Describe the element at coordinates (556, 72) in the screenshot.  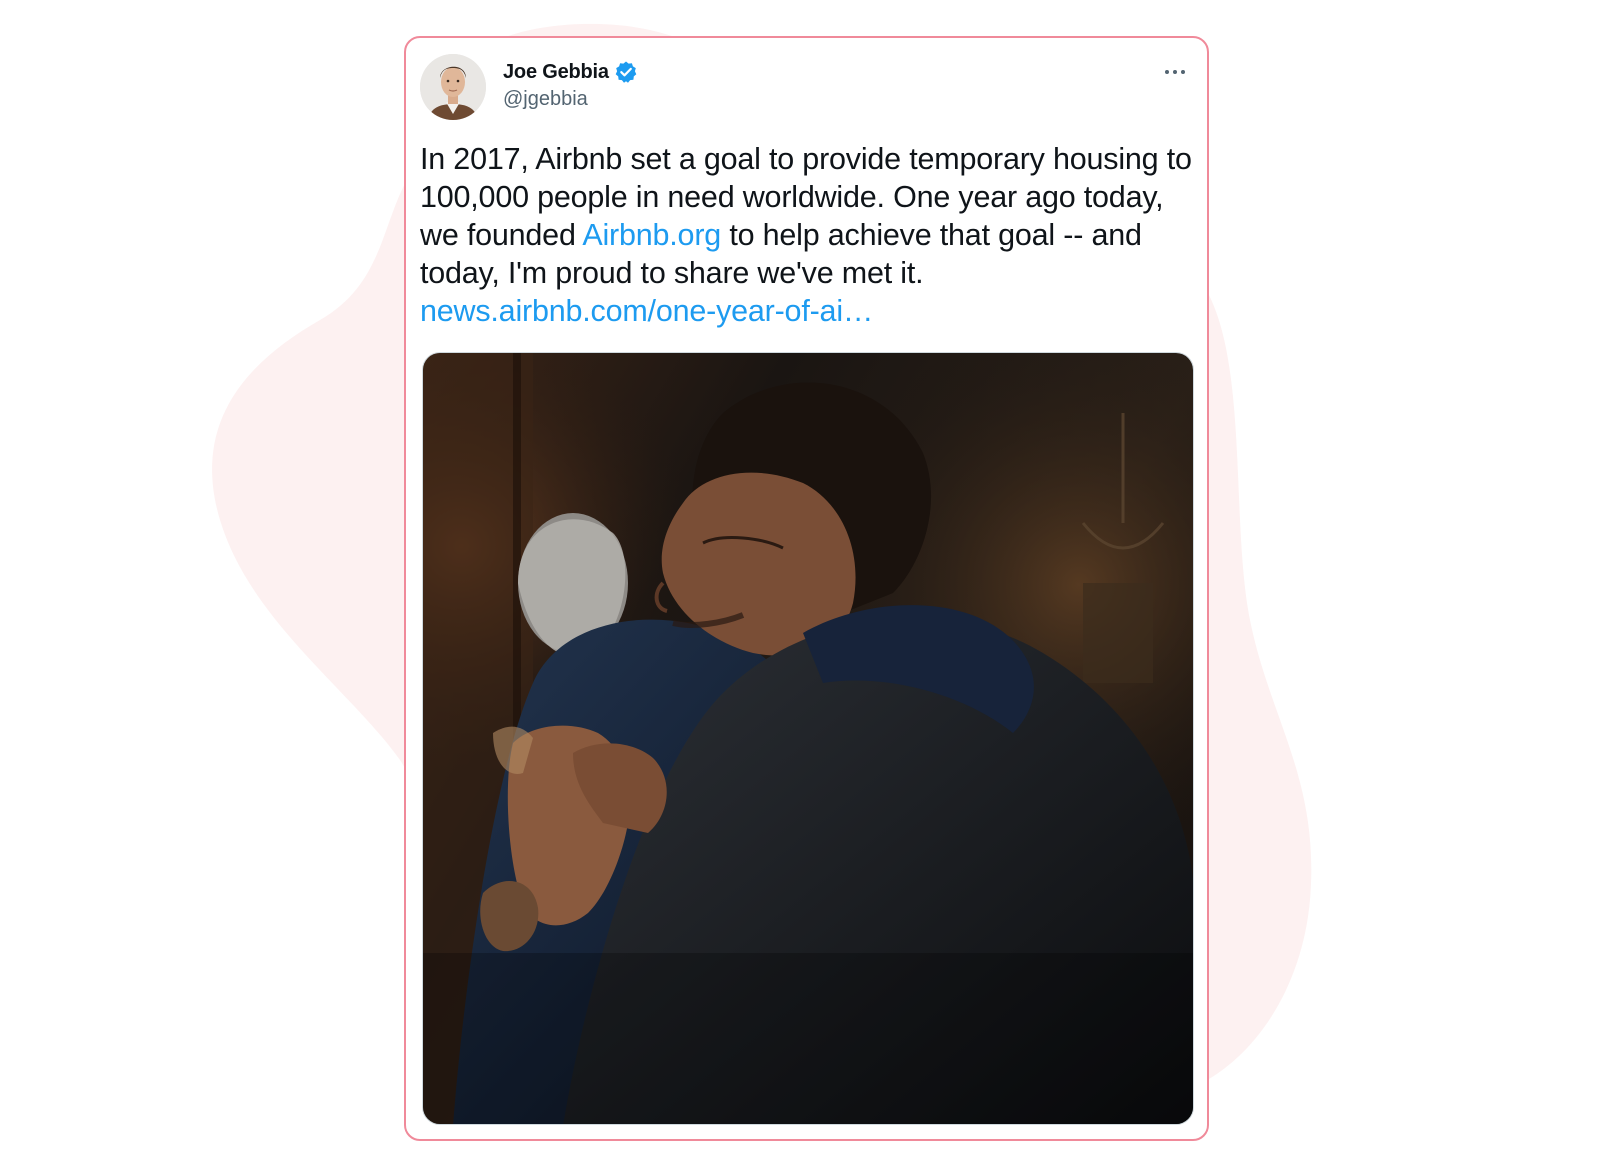
I see `author-name: Joe Gebbia` at that location.